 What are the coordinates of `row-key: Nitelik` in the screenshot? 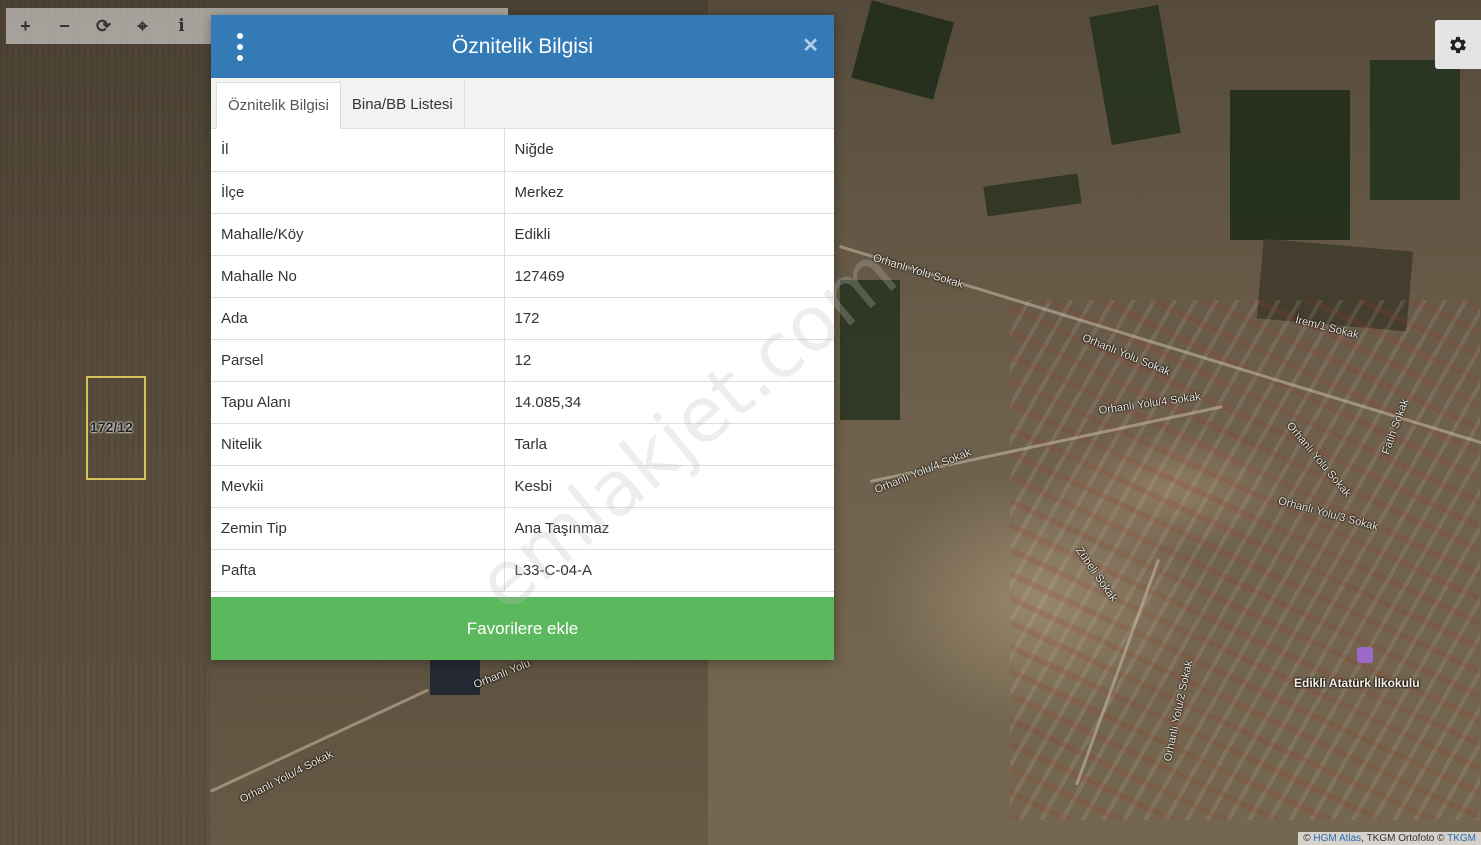 It's located at (358, 444).